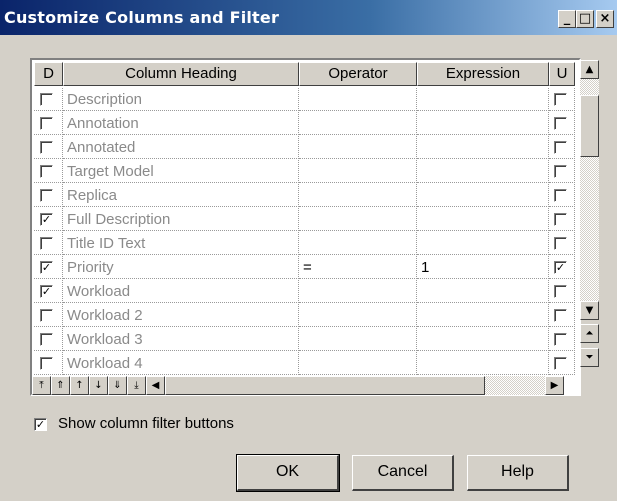 This screenshot has height=501, width=617. What do you see at coordinates (181, 267) in the screenshot?
I see `column-heading-cell: Priority` at bounding box center [181, 267].